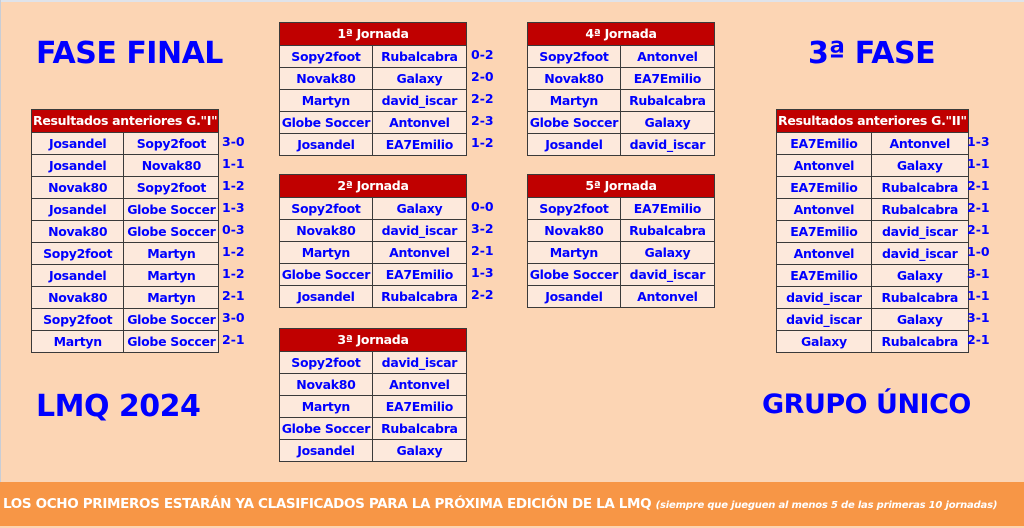  Describe the element at coordinates (171, 143) in the screenshot. I see `away-team-cell: Sopy2foot` at that location.